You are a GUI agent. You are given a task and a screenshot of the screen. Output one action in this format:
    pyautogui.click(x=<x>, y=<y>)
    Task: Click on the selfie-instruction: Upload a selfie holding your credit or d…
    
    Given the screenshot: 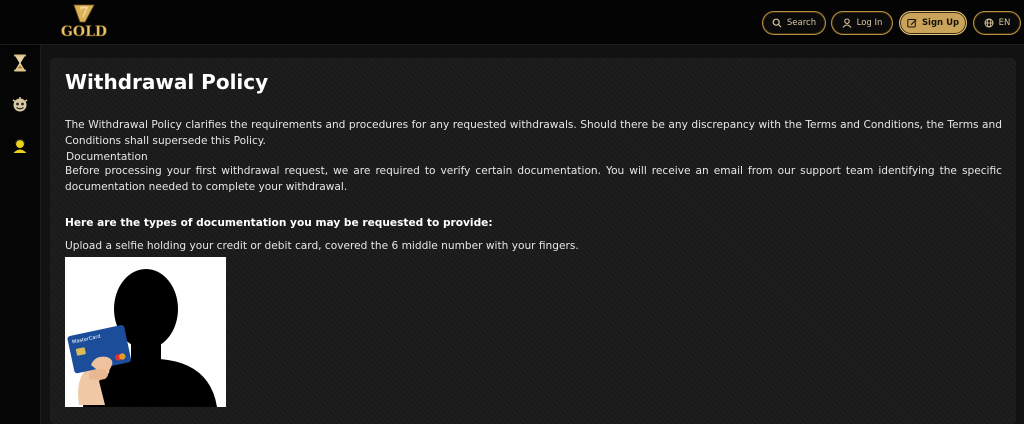 What is the action you would take?
    pyautogui.click(x=322, y=246)
    